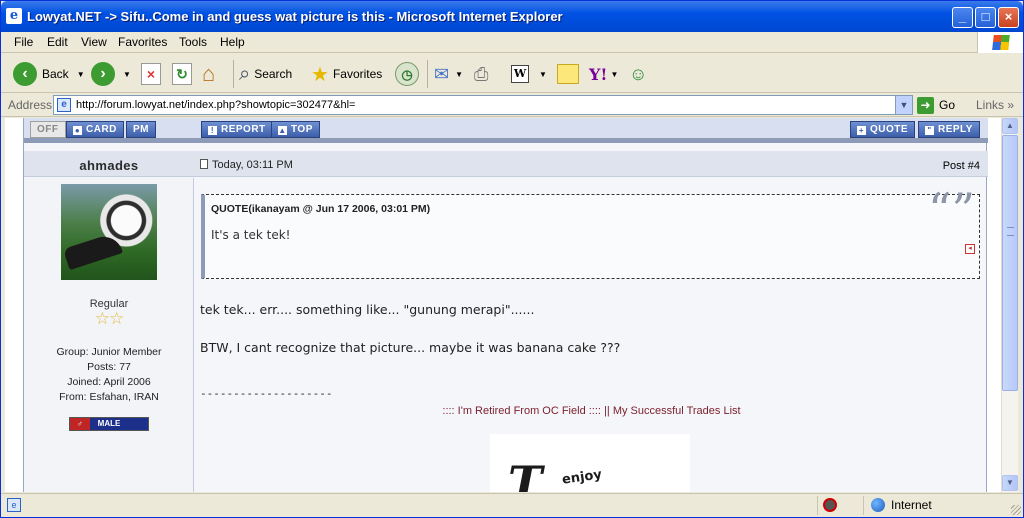  Describe the element at coordinates (212, 130) in the screenshot. I see `alert-icon: !` at that location.